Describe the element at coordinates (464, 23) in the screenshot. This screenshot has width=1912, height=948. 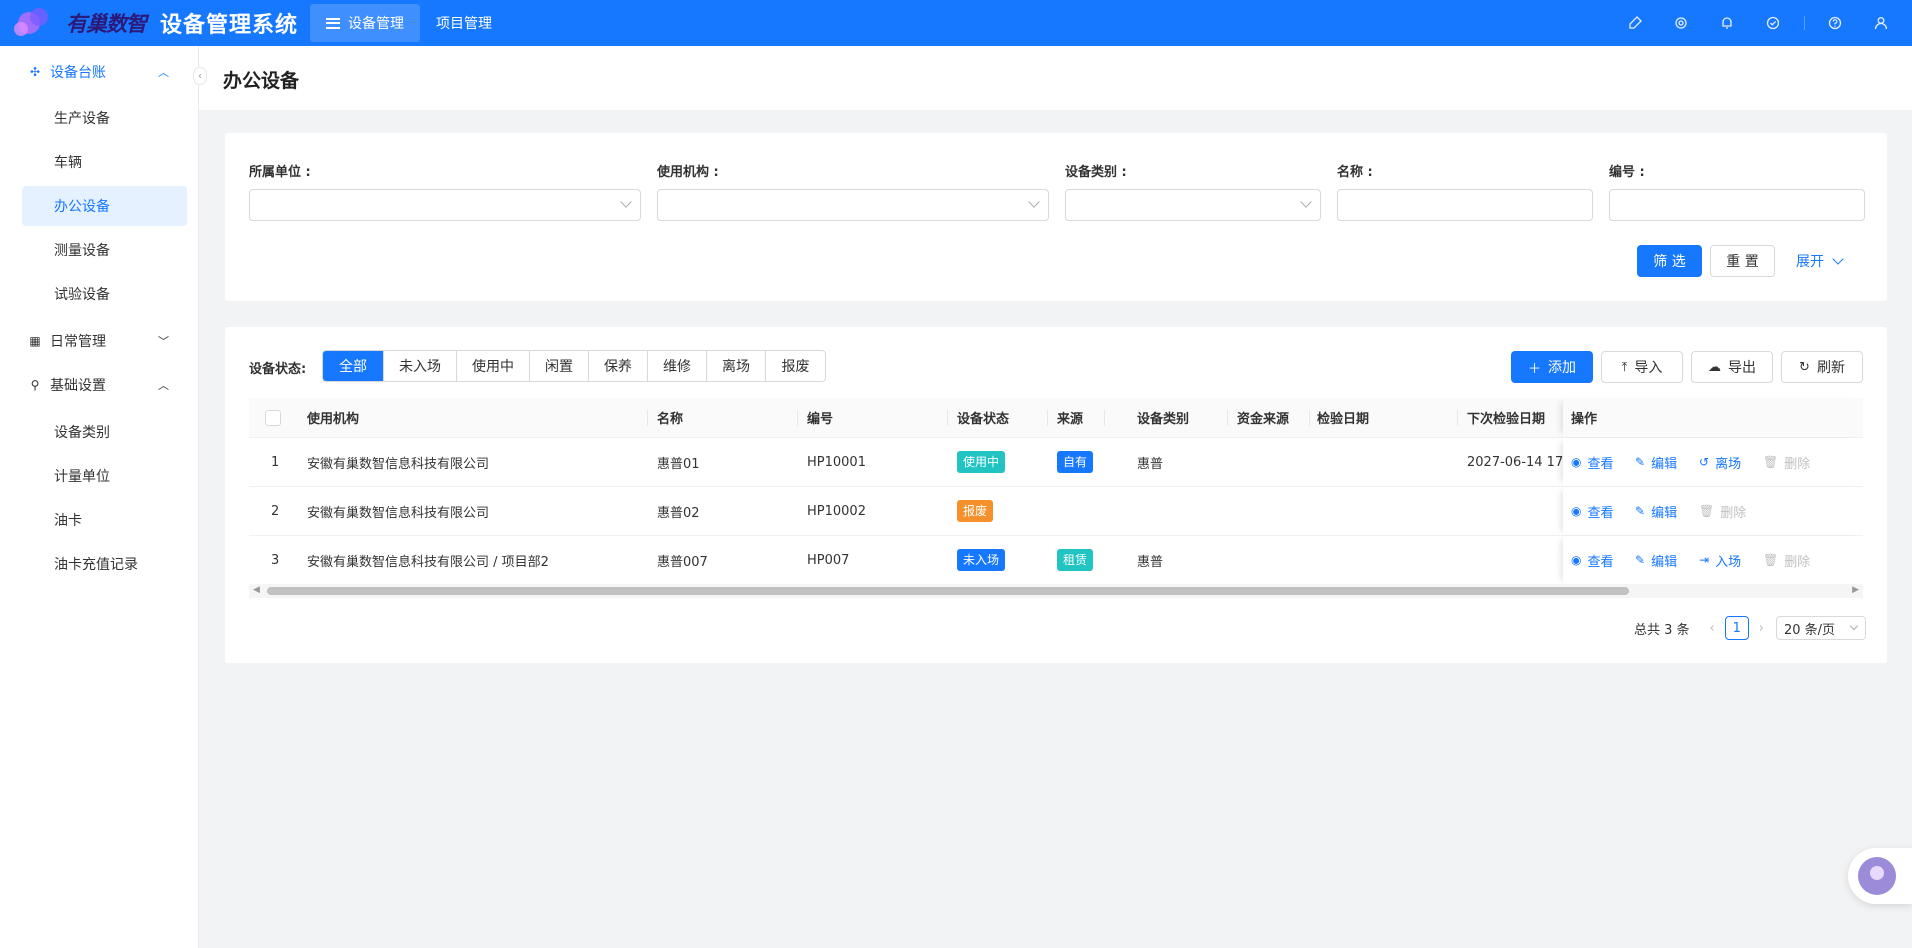
I see `nav-tab-projects: 项目管理` at that location.